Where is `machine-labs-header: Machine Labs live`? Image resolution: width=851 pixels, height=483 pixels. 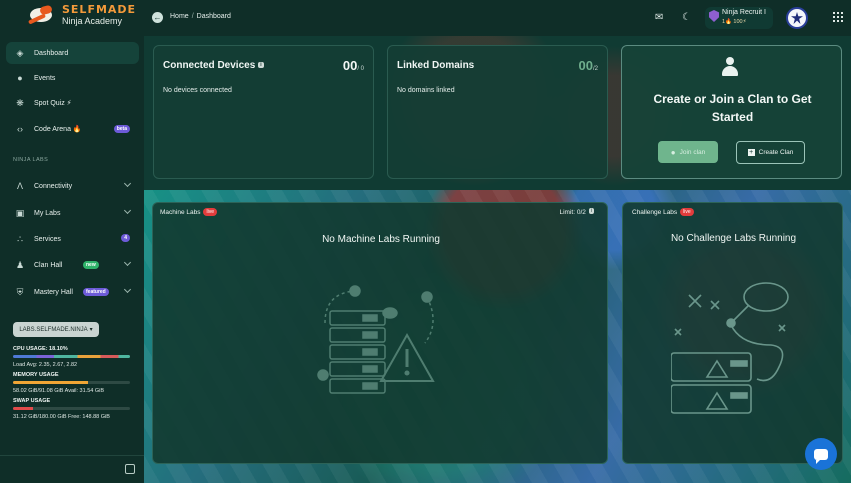
machine-labs-header: Machine Labs live is located at coordinates (188, 212).